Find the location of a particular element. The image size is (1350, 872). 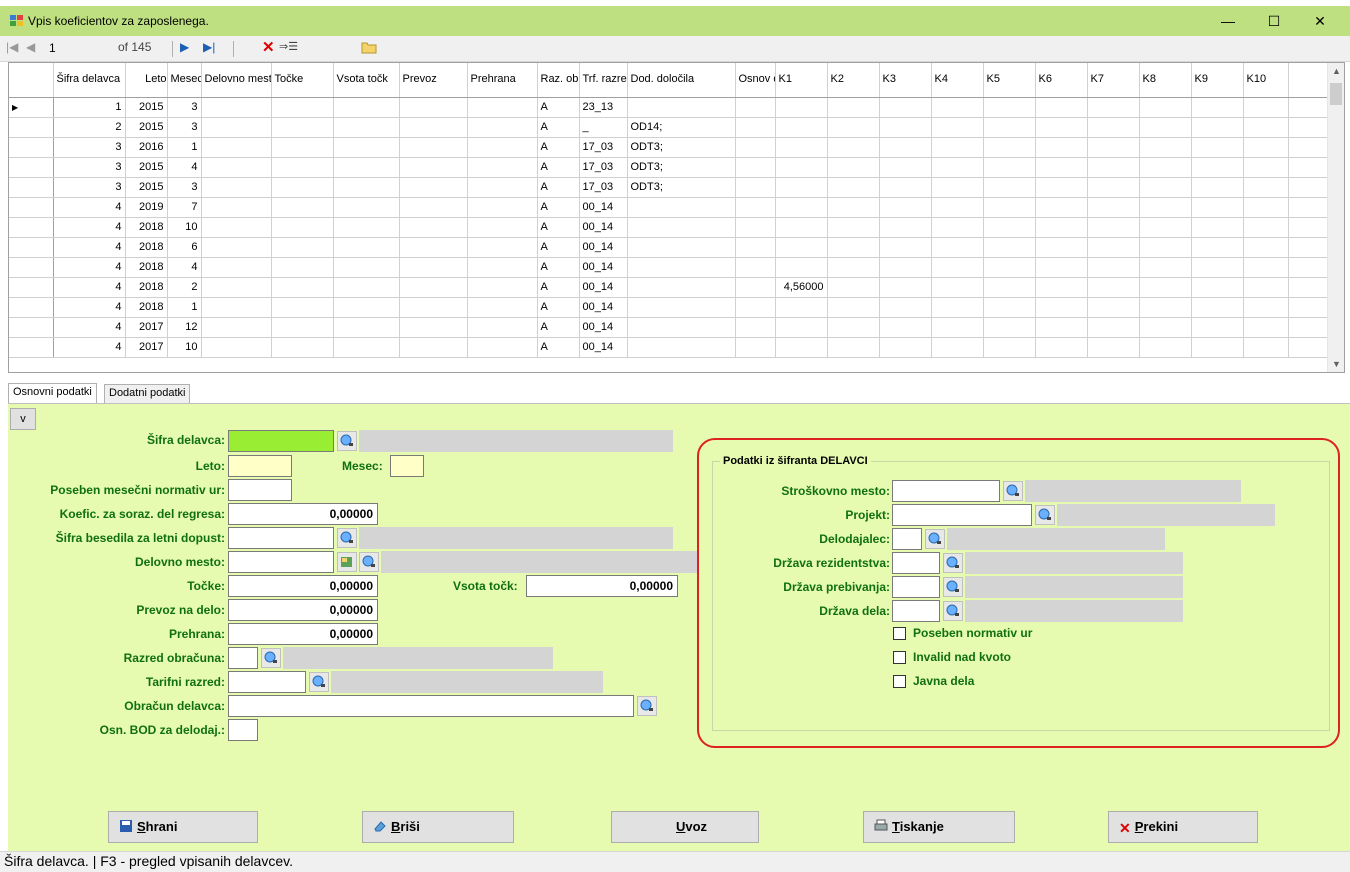

leto-input is located at coordinates (260, 466).